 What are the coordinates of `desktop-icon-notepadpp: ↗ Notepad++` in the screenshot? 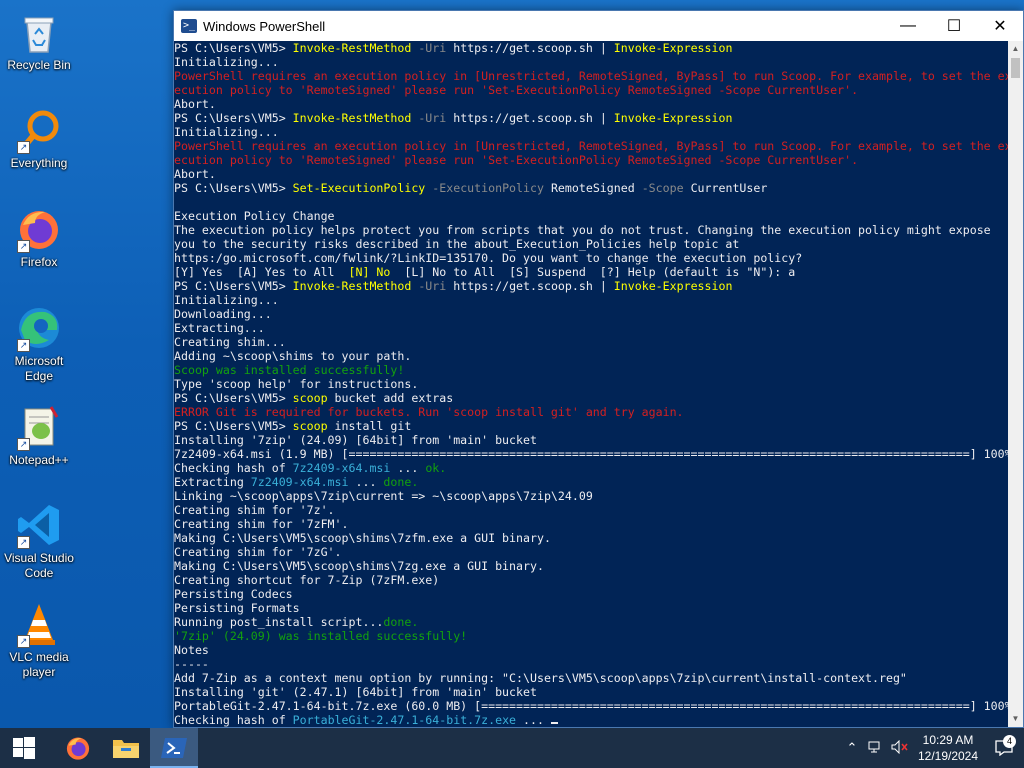 It's located at (39, 435).